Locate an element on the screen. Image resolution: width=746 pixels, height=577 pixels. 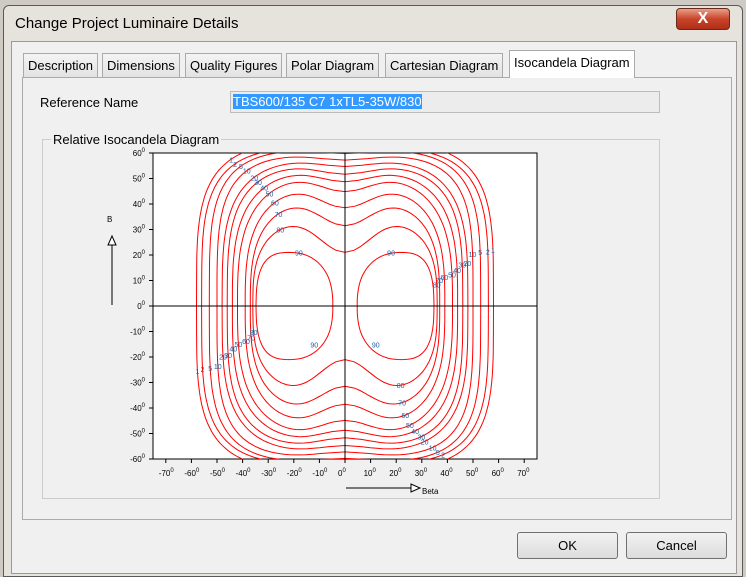
reference-name-label: Reference Name is located at coordinates (89, 102).